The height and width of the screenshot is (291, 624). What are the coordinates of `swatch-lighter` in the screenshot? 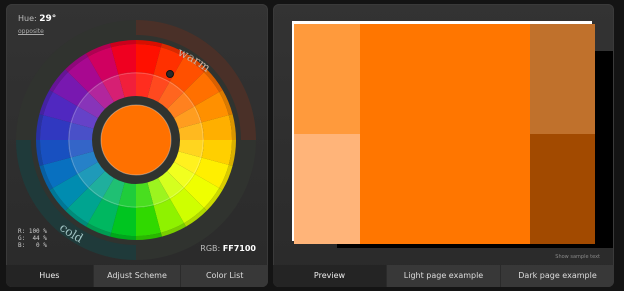 It's located at (327, 189).